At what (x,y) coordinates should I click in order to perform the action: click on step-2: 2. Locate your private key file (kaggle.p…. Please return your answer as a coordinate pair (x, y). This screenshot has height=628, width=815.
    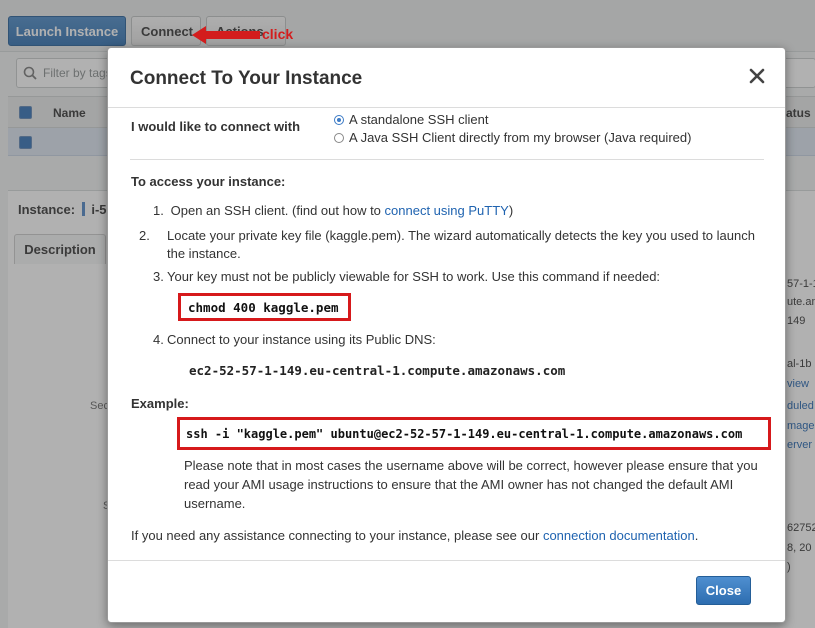
    Looking at the image, I should click on (447, 244).